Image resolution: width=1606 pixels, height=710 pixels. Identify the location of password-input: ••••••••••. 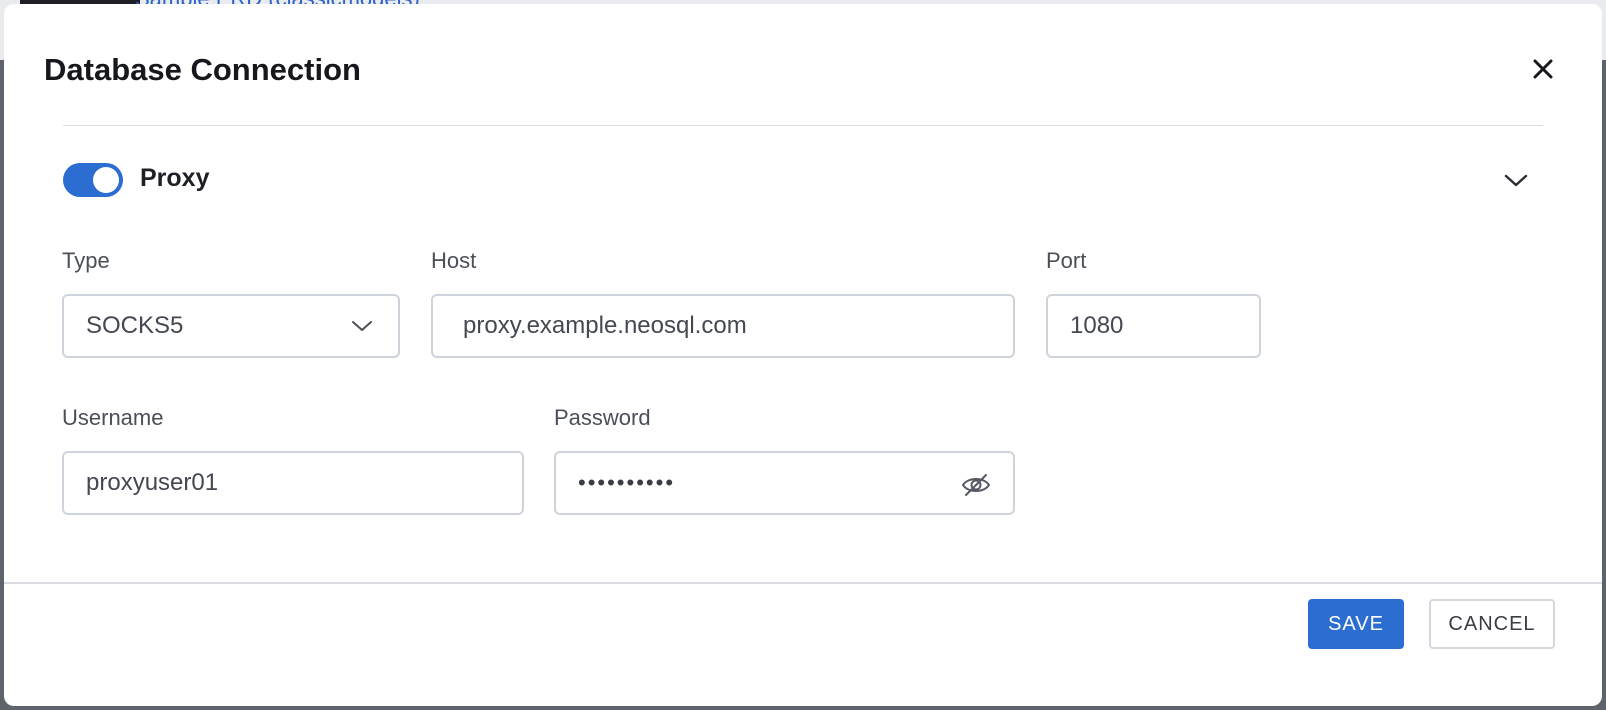
(784, 483).